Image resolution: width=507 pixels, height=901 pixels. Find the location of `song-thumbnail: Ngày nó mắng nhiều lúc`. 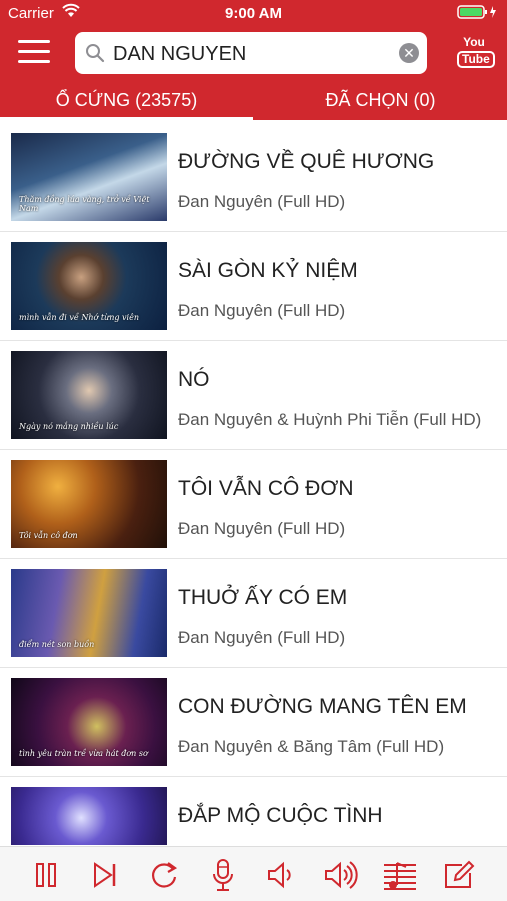

song-thumbnail: Ngày nó mắng nhiều lúc is located at coordinates (89, 395).